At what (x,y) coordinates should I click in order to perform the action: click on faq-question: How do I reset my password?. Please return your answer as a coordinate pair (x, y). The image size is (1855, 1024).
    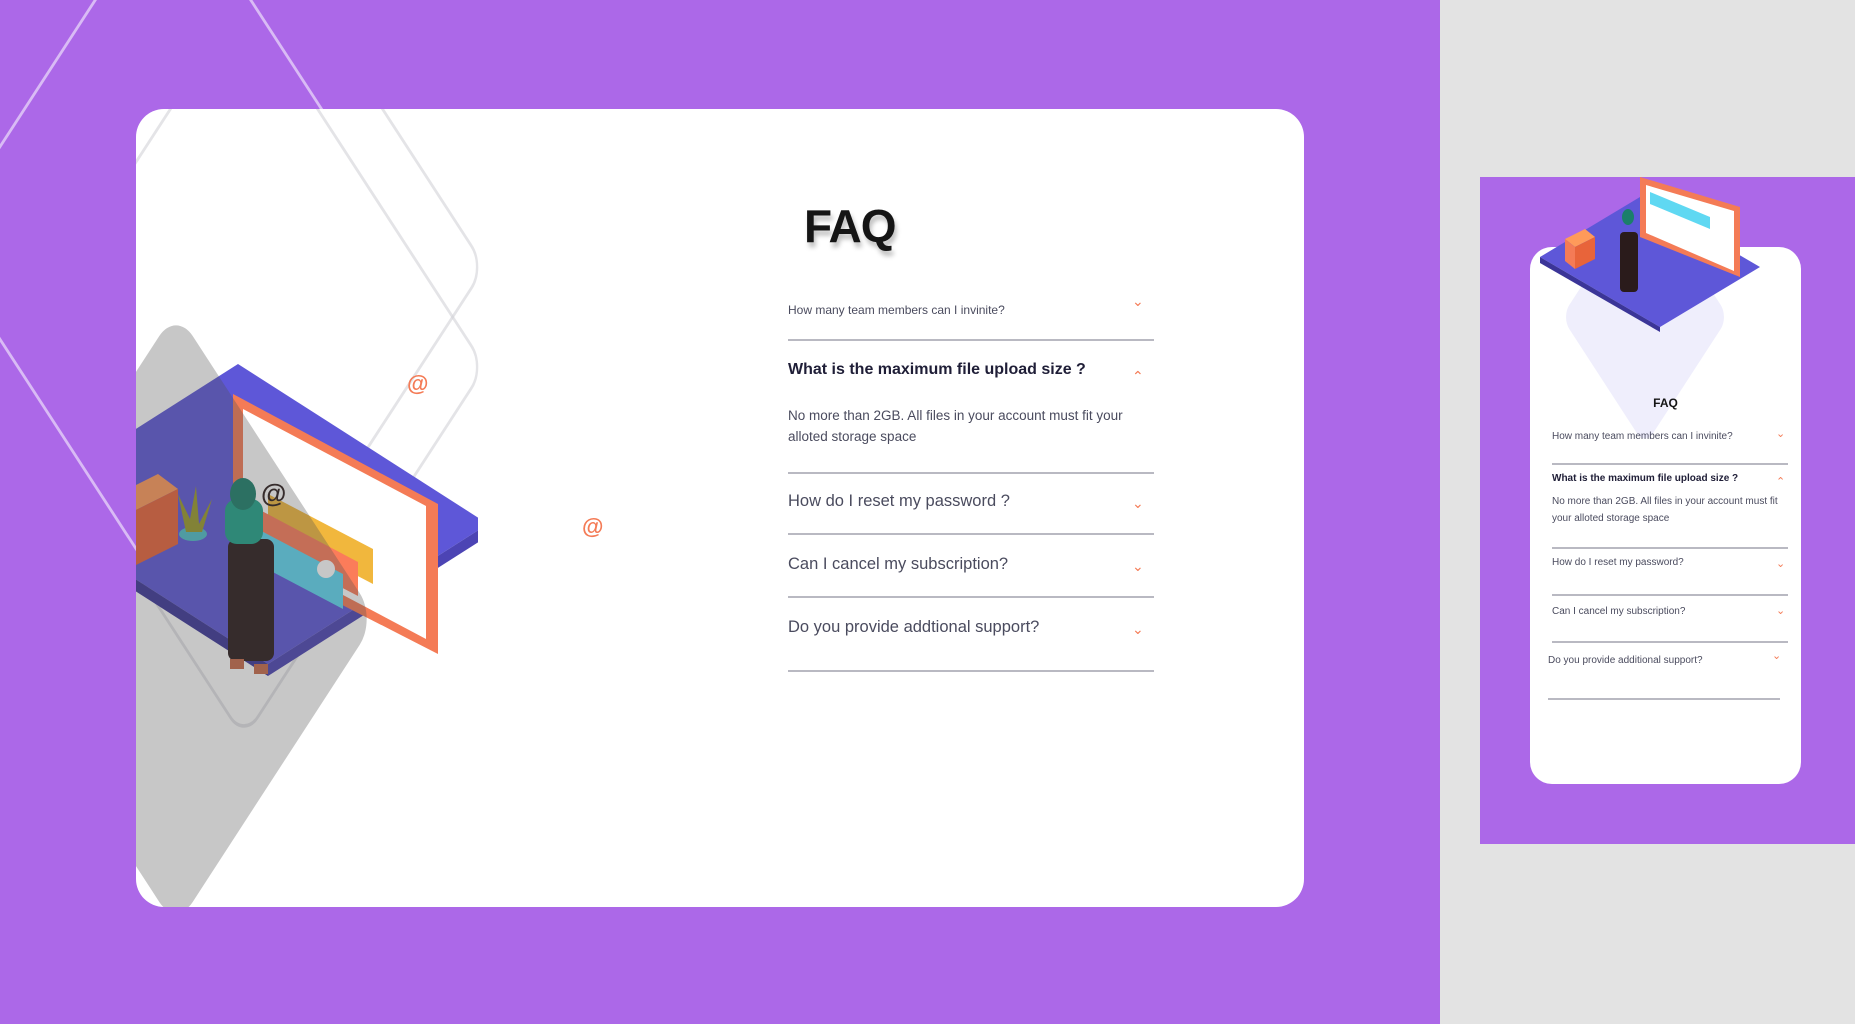
    Looking at the image, I should click on (1618, 562).